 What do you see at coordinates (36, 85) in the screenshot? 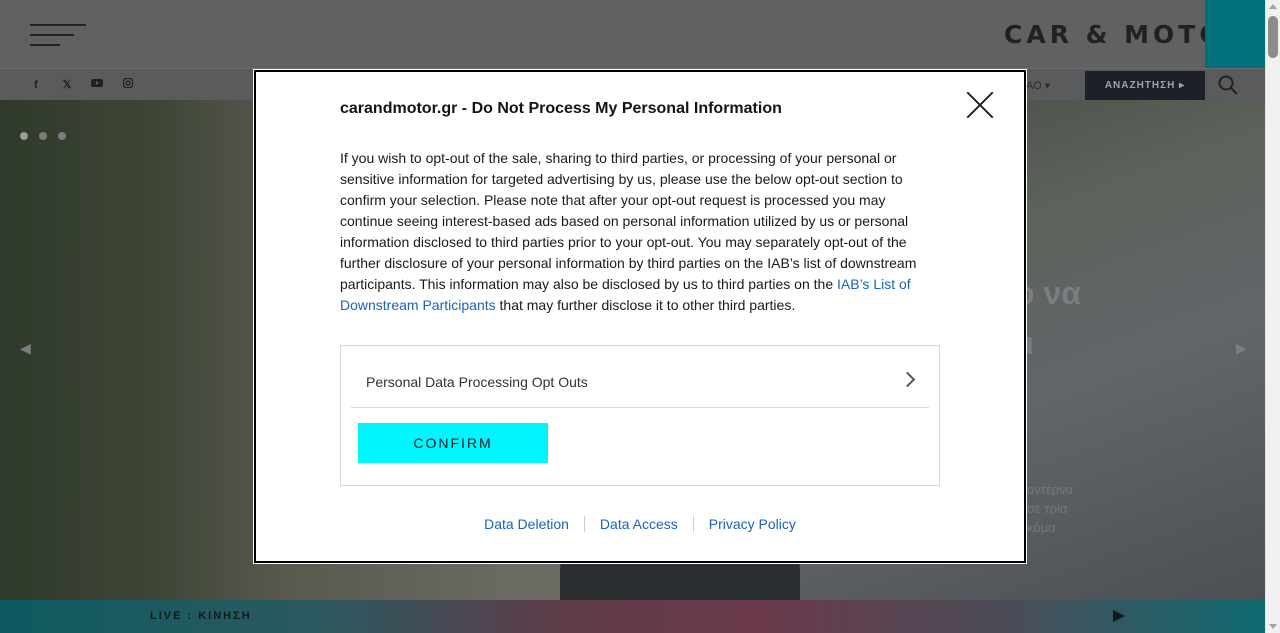
I see `facebook-icon: f` at bounding box center [36, 85].